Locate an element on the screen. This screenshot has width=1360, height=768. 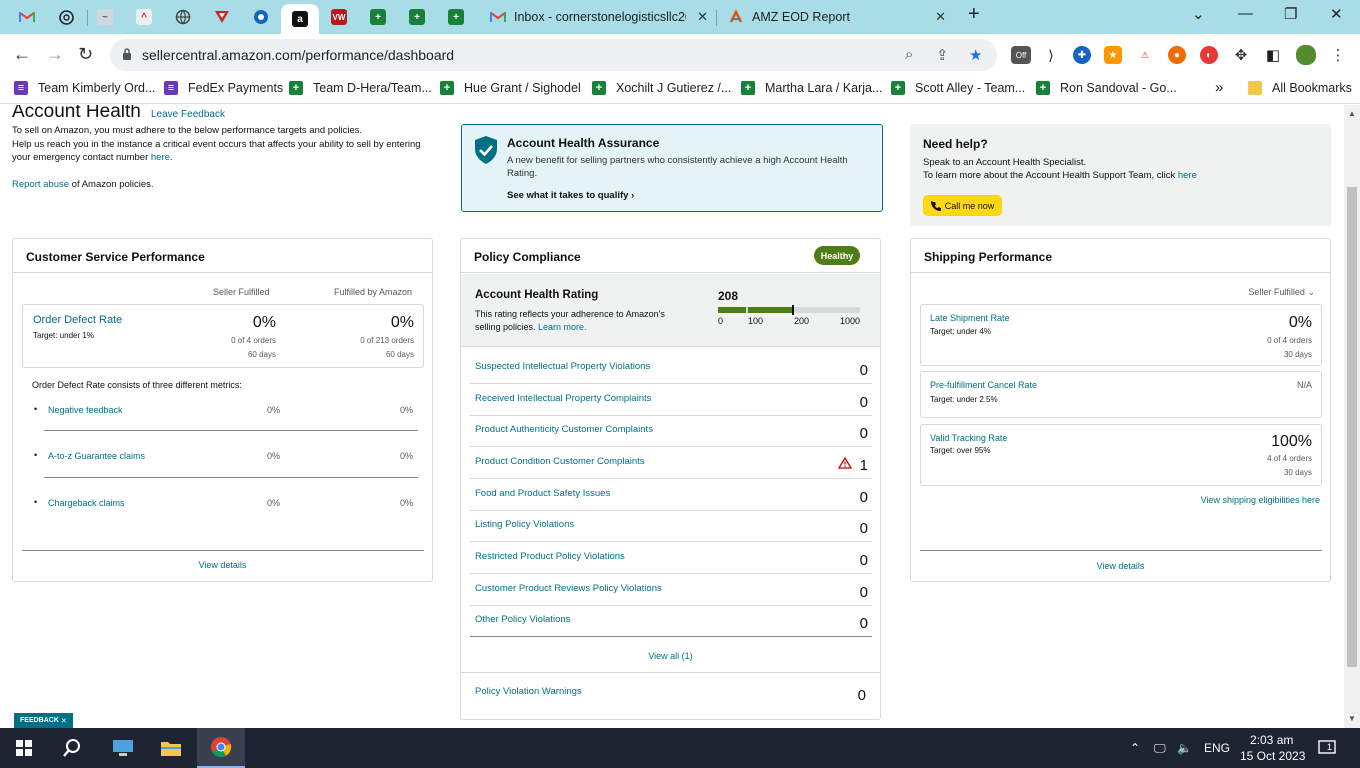
page-scrollbar: ▲ ▼ is located at coordinates (1352, 416).